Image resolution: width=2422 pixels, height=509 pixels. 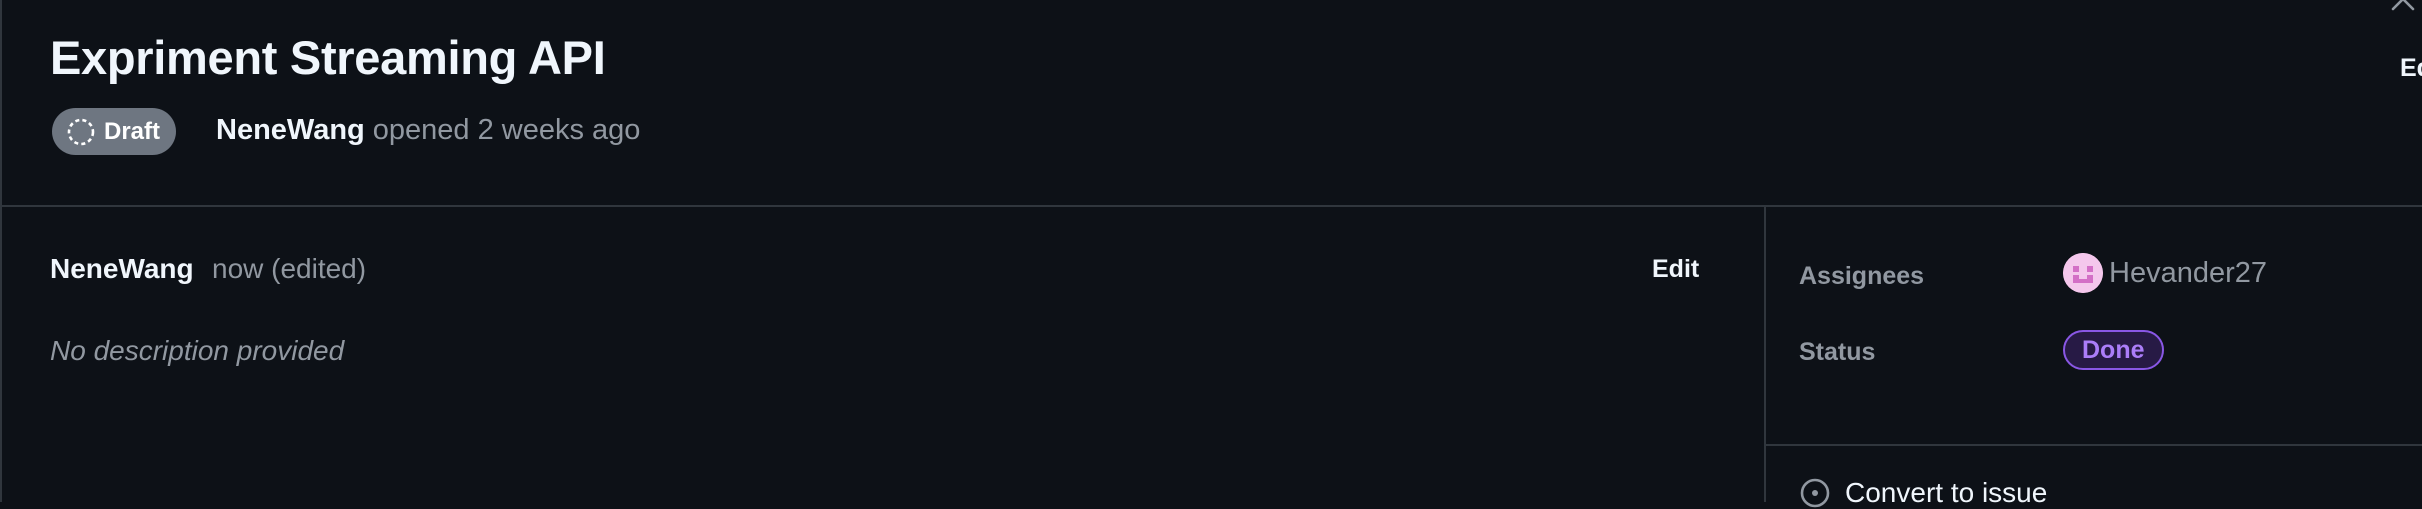 I want to click on comment-body: No description provided, so click(x=197, y=350).